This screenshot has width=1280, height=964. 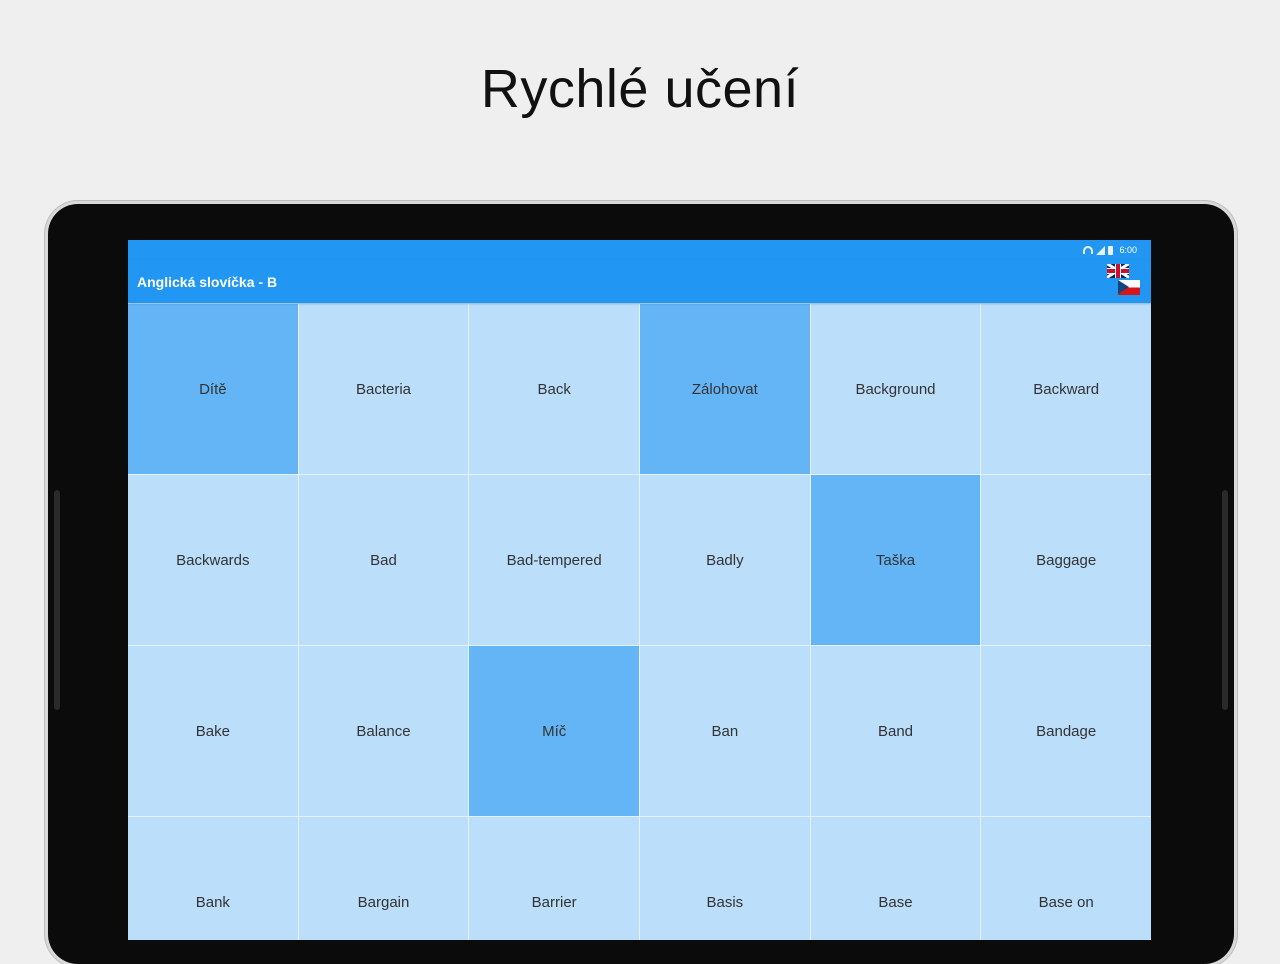 I want to click on word-tile: Base on, so click(x=1066, y=878).